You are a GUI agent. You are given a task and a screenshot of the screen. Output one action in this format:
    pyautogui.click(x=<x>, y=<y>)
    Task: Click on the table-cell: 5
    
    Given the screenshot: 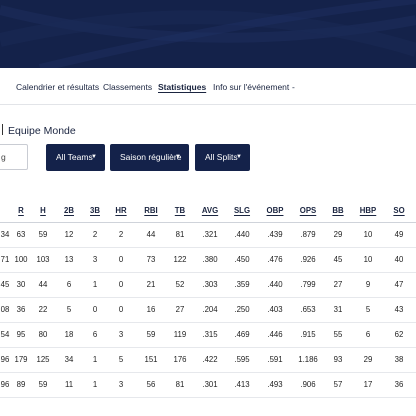 What is the action you would take?
    pyautogui.click(x=69, y=309)
    